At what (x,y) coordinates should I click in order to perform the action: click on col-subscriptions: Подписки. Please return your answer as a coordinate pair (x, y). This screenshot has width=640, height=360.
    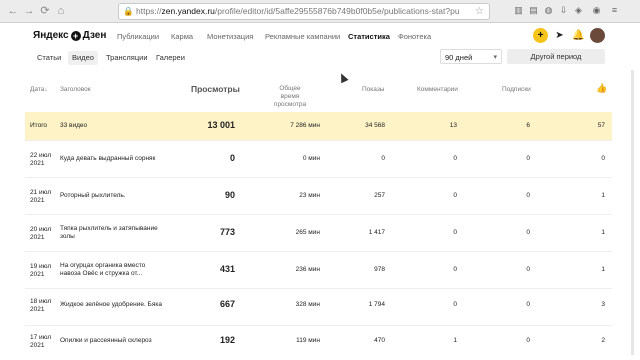
    Looking at the image, I should click on (516, 90).